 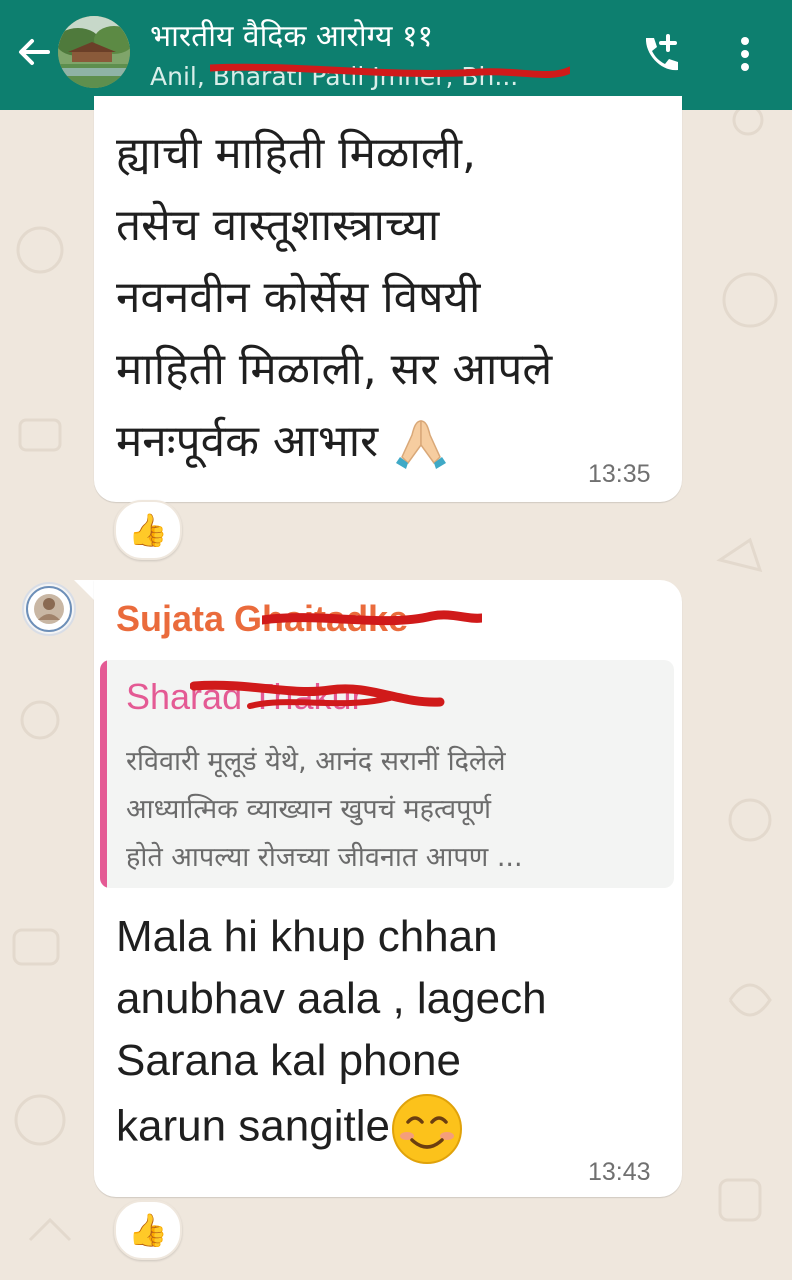 I want to click on message-line-last: karun sangitle, so click(x=396, y=1129).